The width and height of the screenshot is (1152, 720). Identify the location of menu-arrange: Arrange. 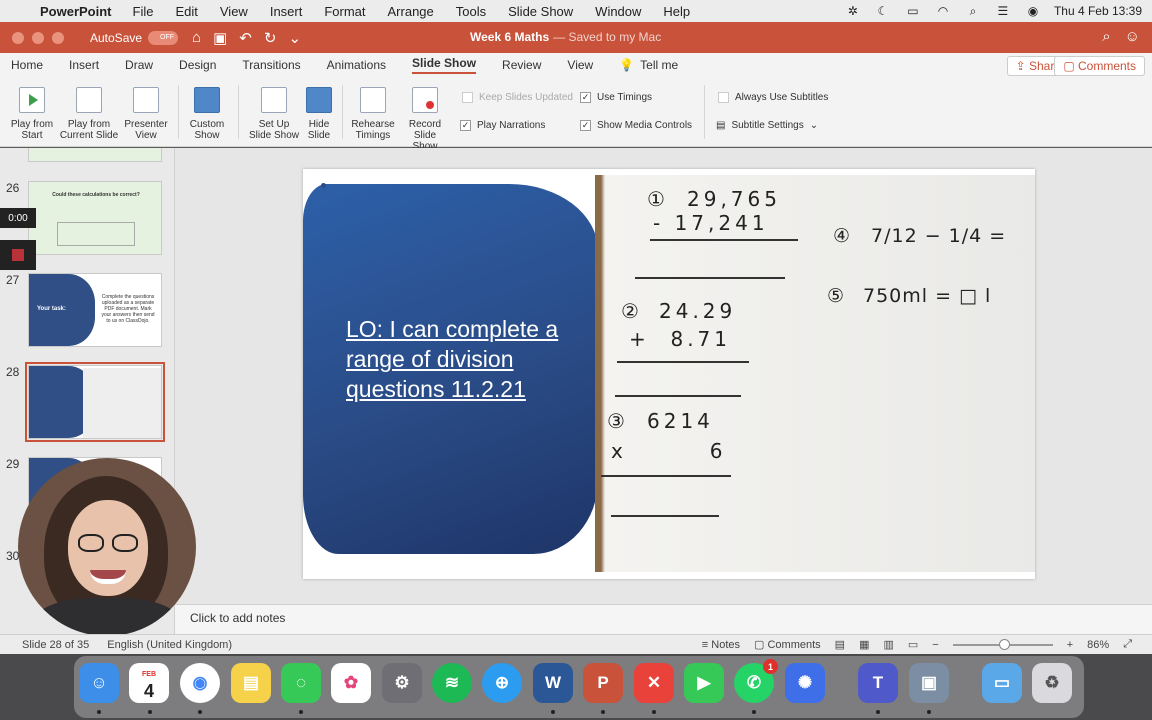
(411, 11).